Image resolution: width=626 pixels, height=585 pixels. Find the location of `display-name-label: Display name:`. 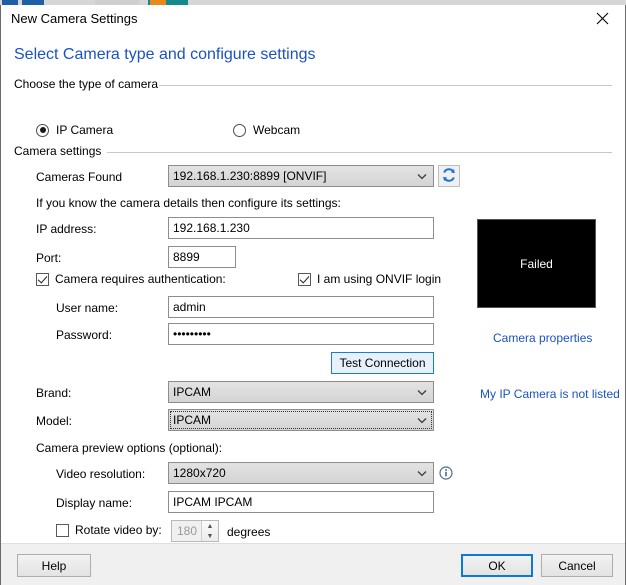

display-name-label: Display name: is located at coordinates (94, 503).